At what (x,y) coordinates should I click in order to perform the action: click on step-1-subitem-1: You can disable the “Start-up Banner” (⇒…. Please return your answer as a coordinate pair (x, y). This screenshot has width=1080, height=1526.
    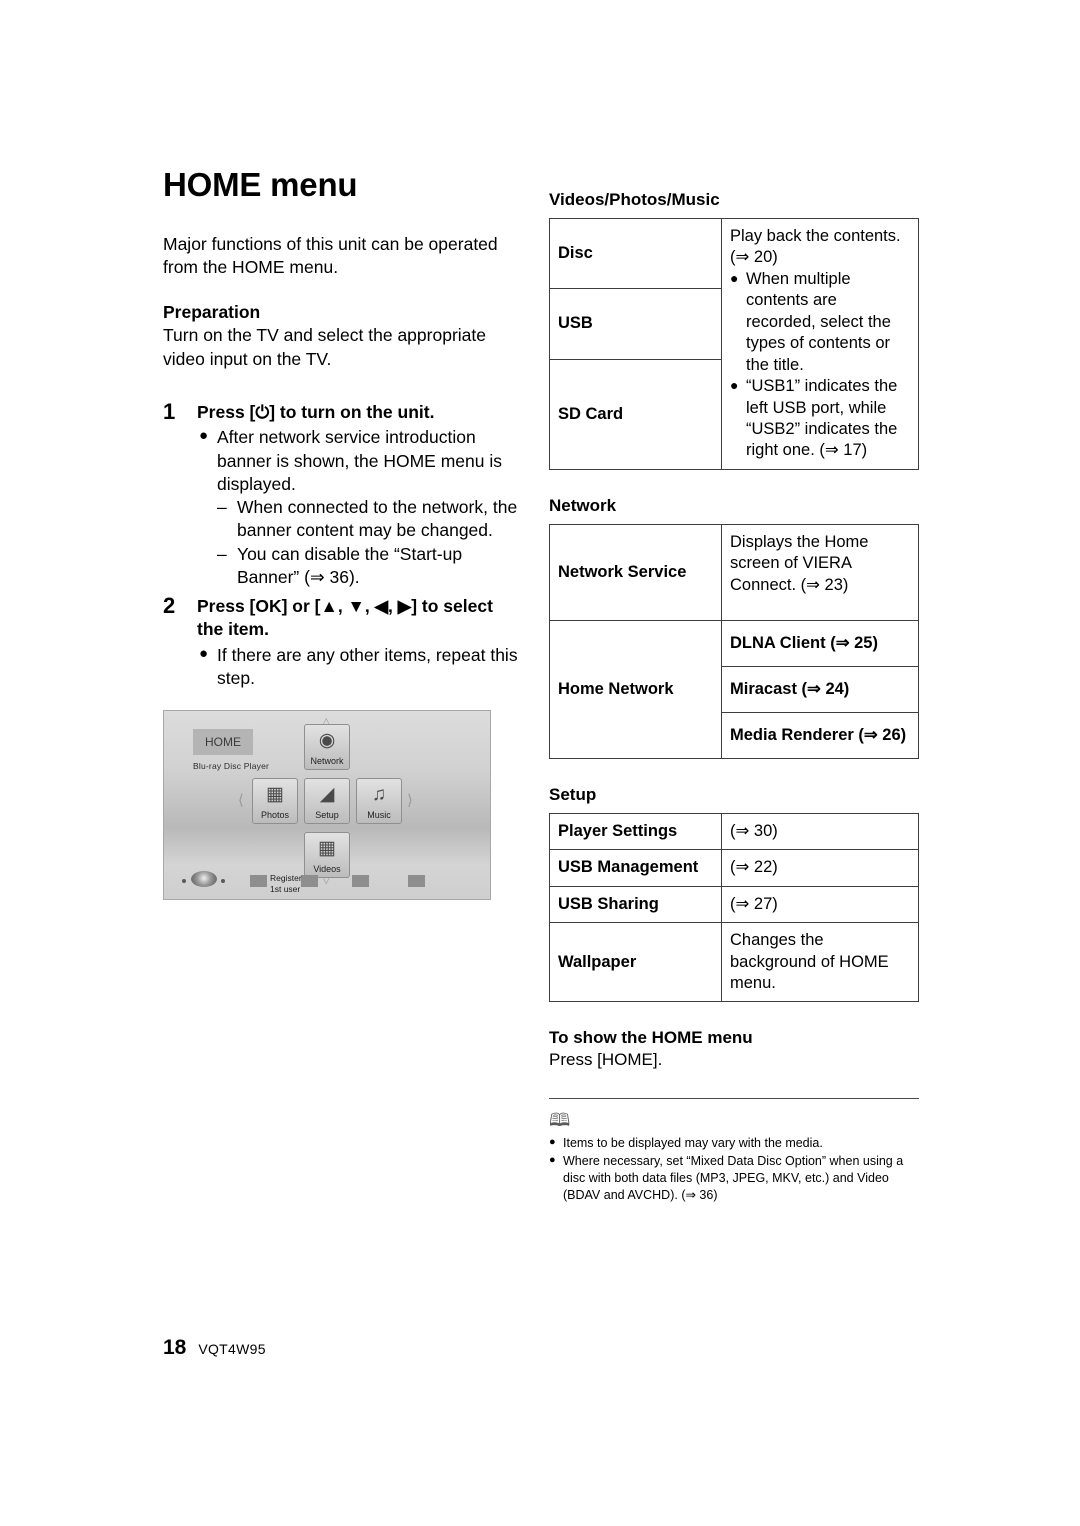
    Looking at the image, I should click on (350, 565).